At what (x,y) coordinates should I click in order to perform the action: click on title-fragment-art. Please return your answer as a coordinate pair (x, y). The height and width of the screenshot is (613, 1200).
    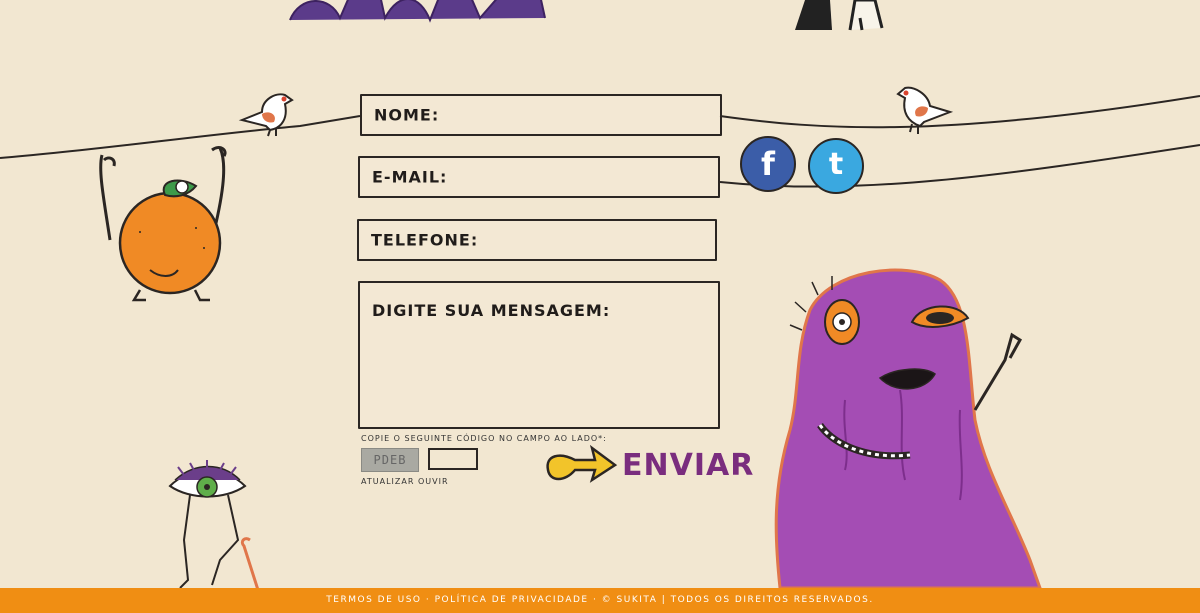
    Looking at the image, I should click on (417, 11).